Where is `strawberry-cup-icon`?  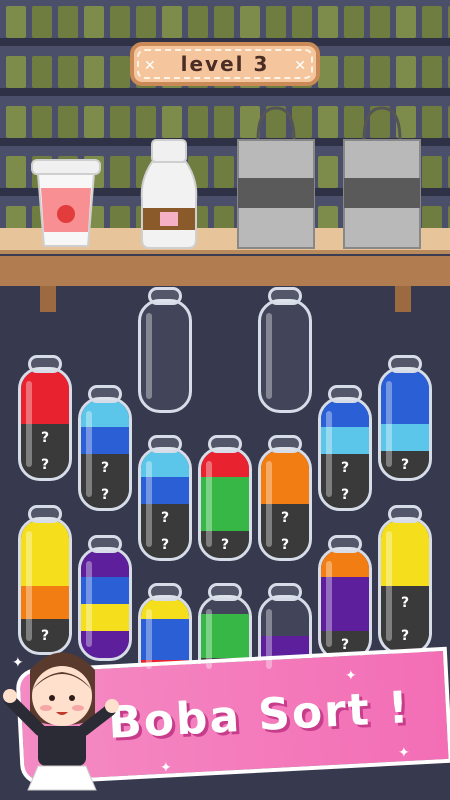 strawberry-cup-icon is located at coordinates (66, 203).